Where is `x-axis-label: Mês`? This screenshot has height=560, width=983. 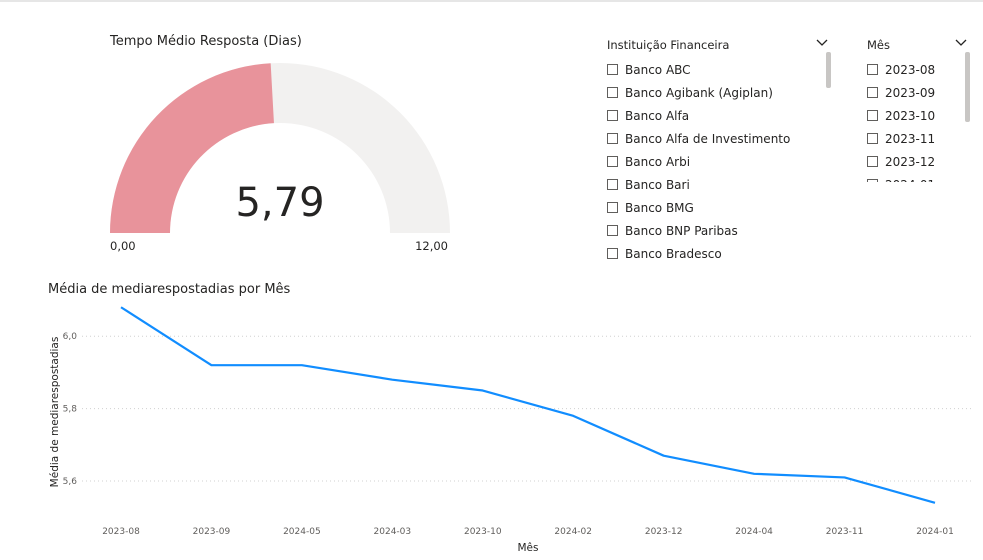 x-axis-label: Mês is located at coordinates (528, 548).